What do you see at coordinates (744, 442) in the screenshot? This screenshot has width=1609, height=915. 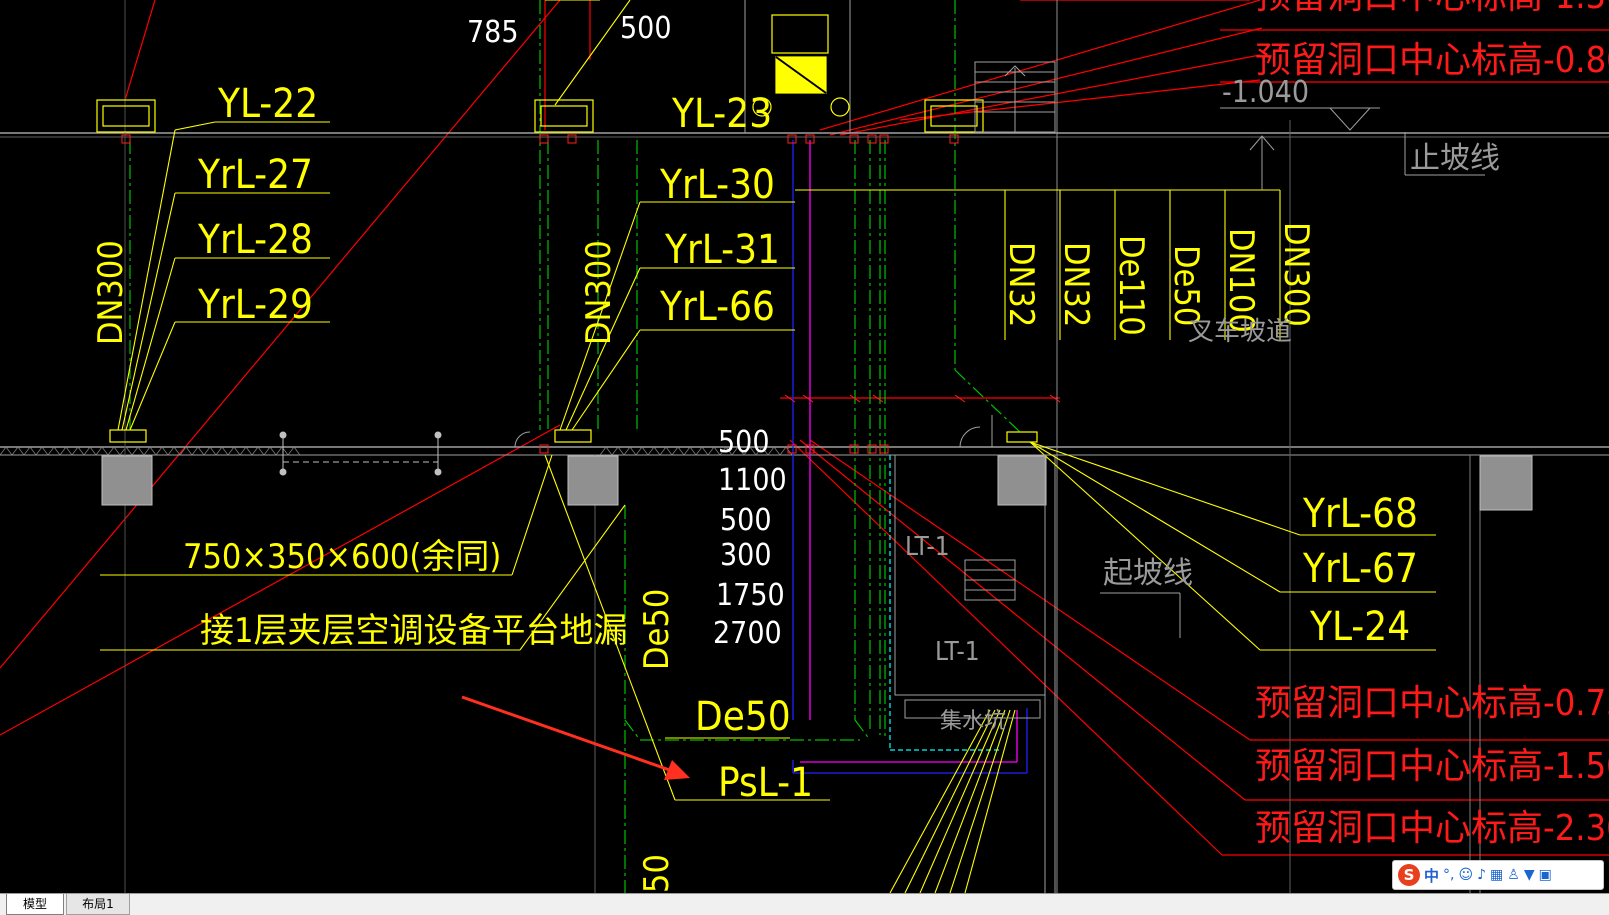 I see `dim-500: 500` at bounding box center [744, 442].